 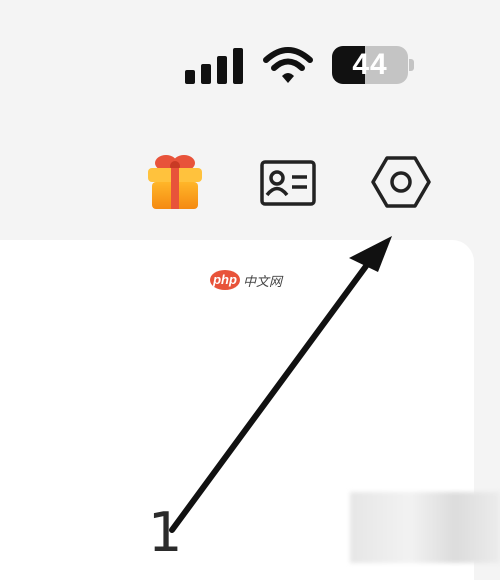 I want to click on signal-icon, so click(x=214, y=66).